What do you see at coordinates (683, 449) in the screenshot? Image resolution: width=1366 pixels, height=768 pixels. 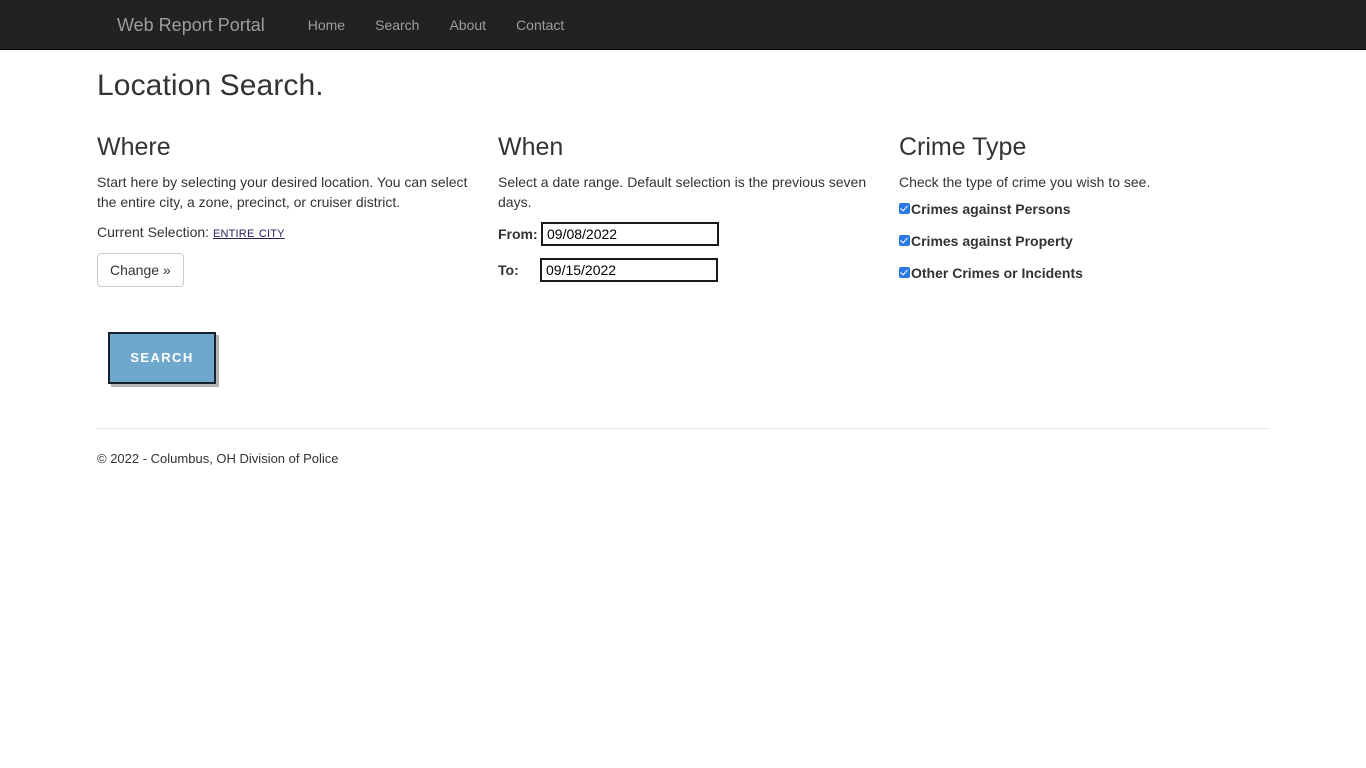 I see `footer-container: © 2022 - Columbus, OH Division of Police` at bounding box center [683, 449].